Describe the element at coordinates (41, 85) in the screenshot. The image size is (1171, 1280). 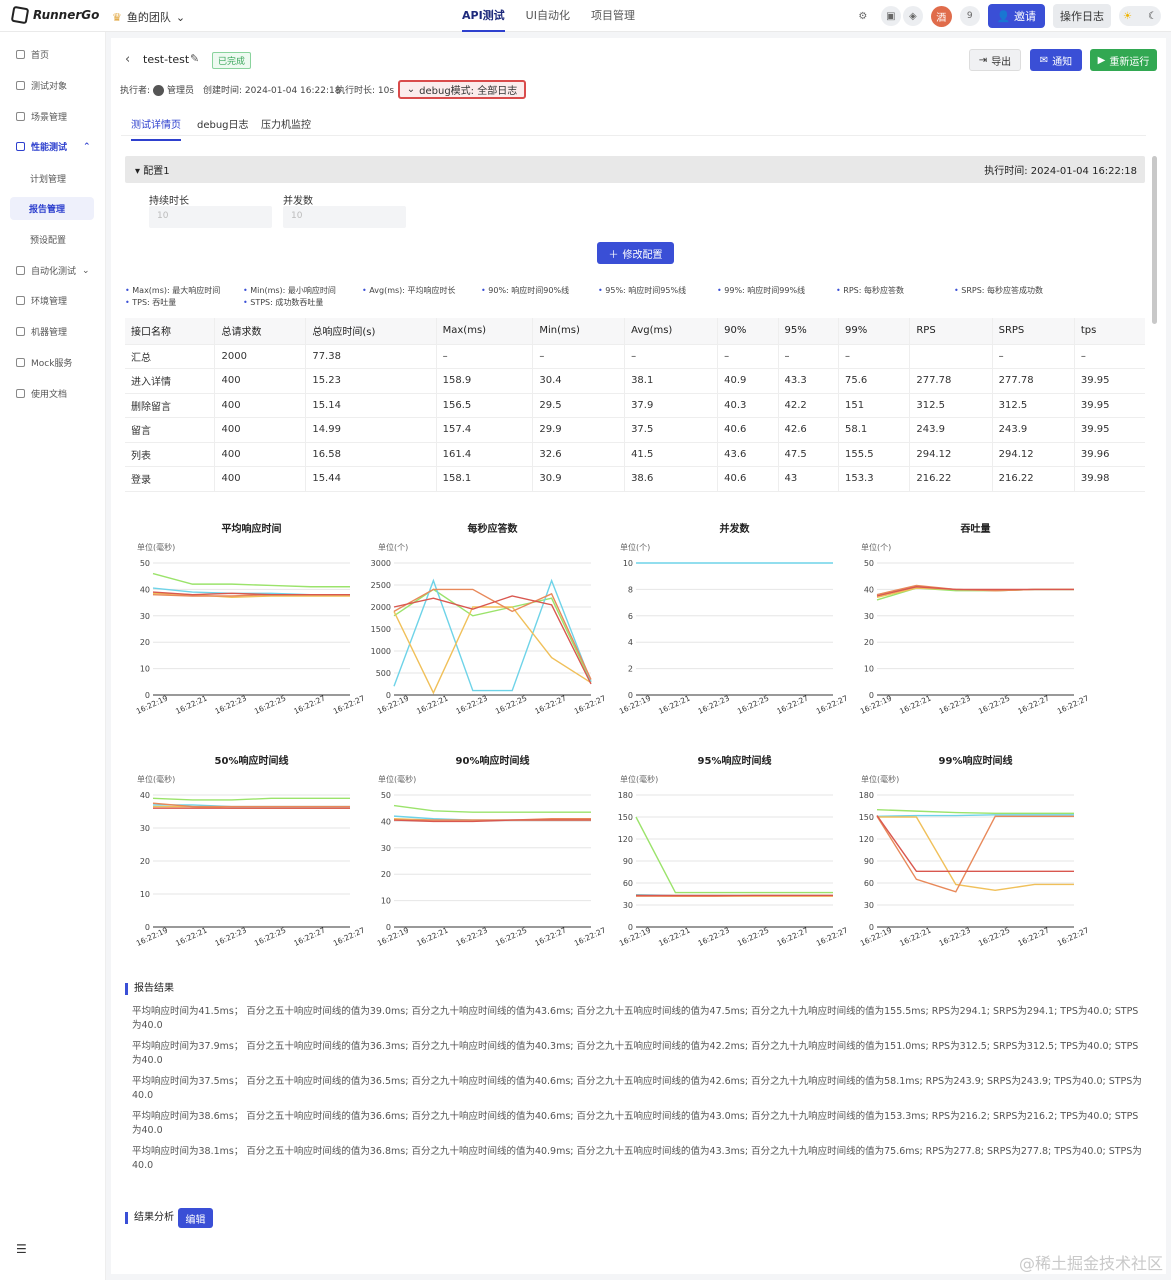
I see `sidebar-item-test-objects: 测试对象` at that location.